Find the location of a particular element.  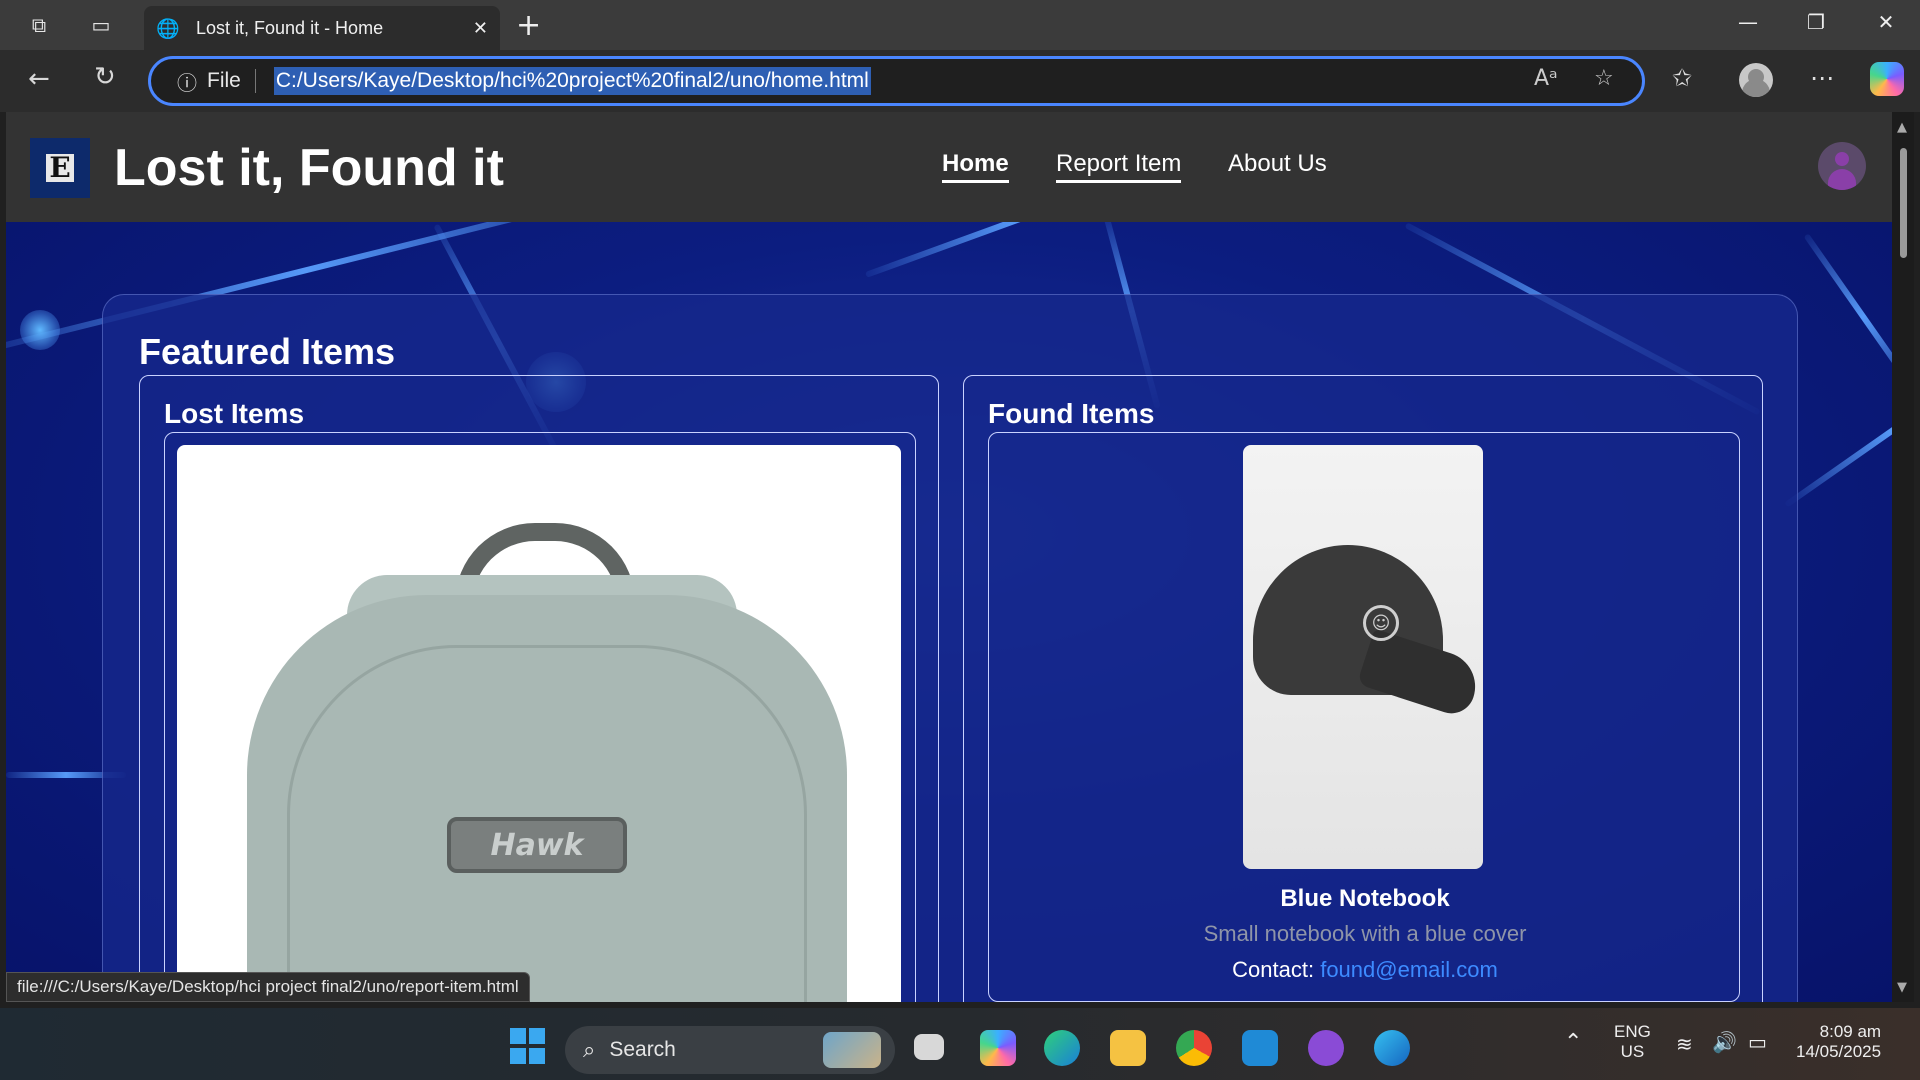

show-hidden-icons: ⌃ is located at coordinates (1573, 1042).